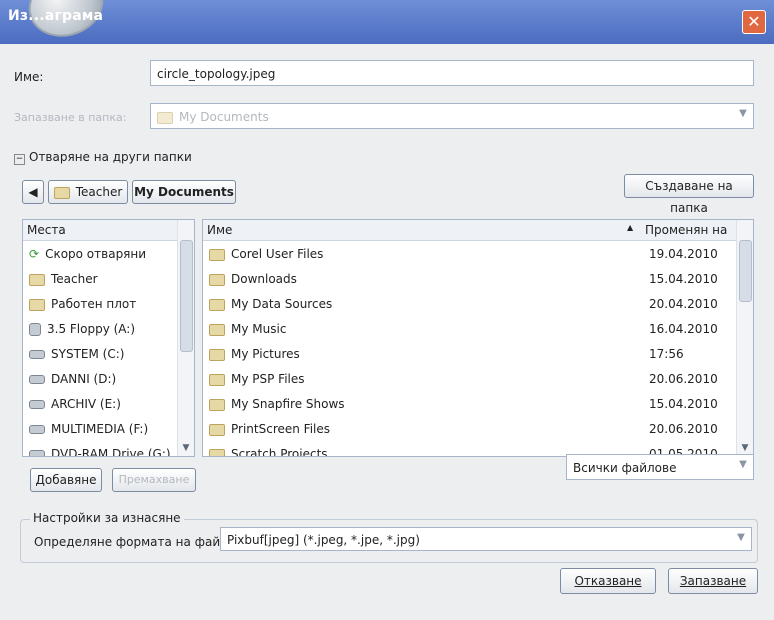  I want to click on places-item: ⟳ Скоро отваряни, so click(84, 254).